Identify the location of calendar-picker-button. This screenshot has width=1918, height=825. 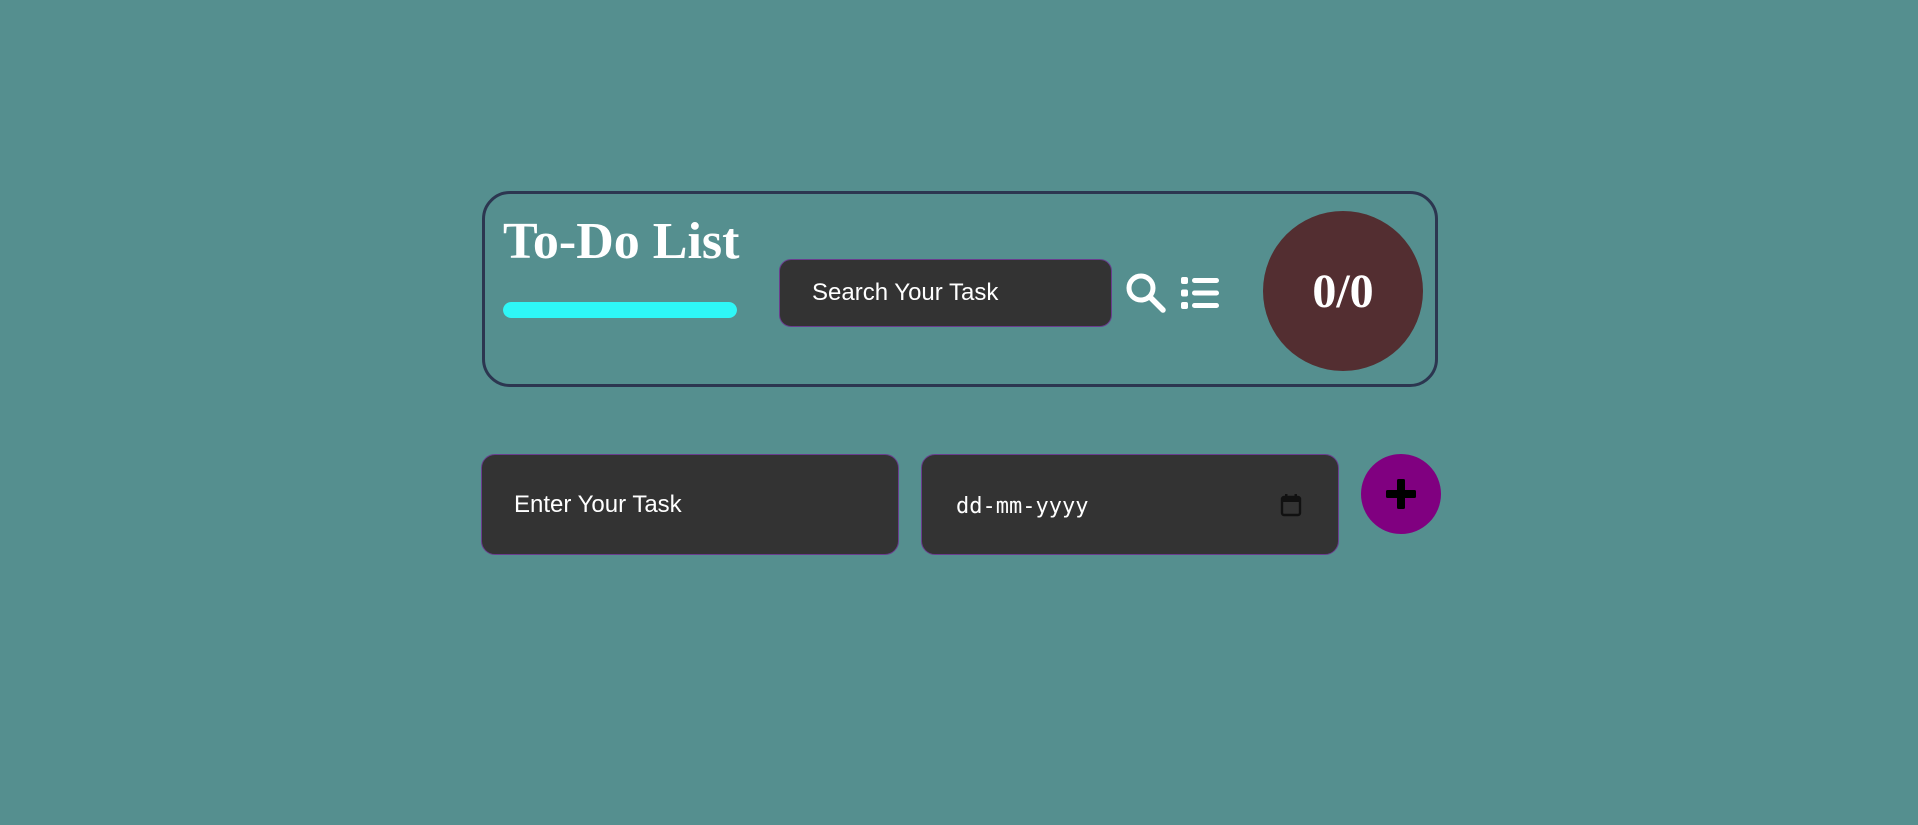
(1291, 505).